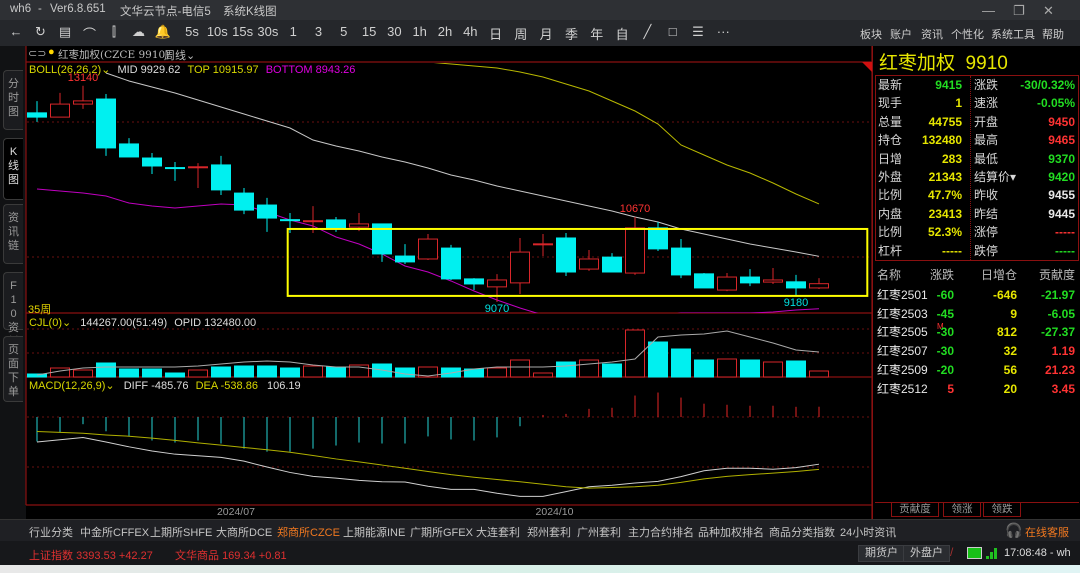  What do you see at coordinates (51, 556) in the screenshot?
I see `index-name: 上证指数` at bounding box center [51, 556].